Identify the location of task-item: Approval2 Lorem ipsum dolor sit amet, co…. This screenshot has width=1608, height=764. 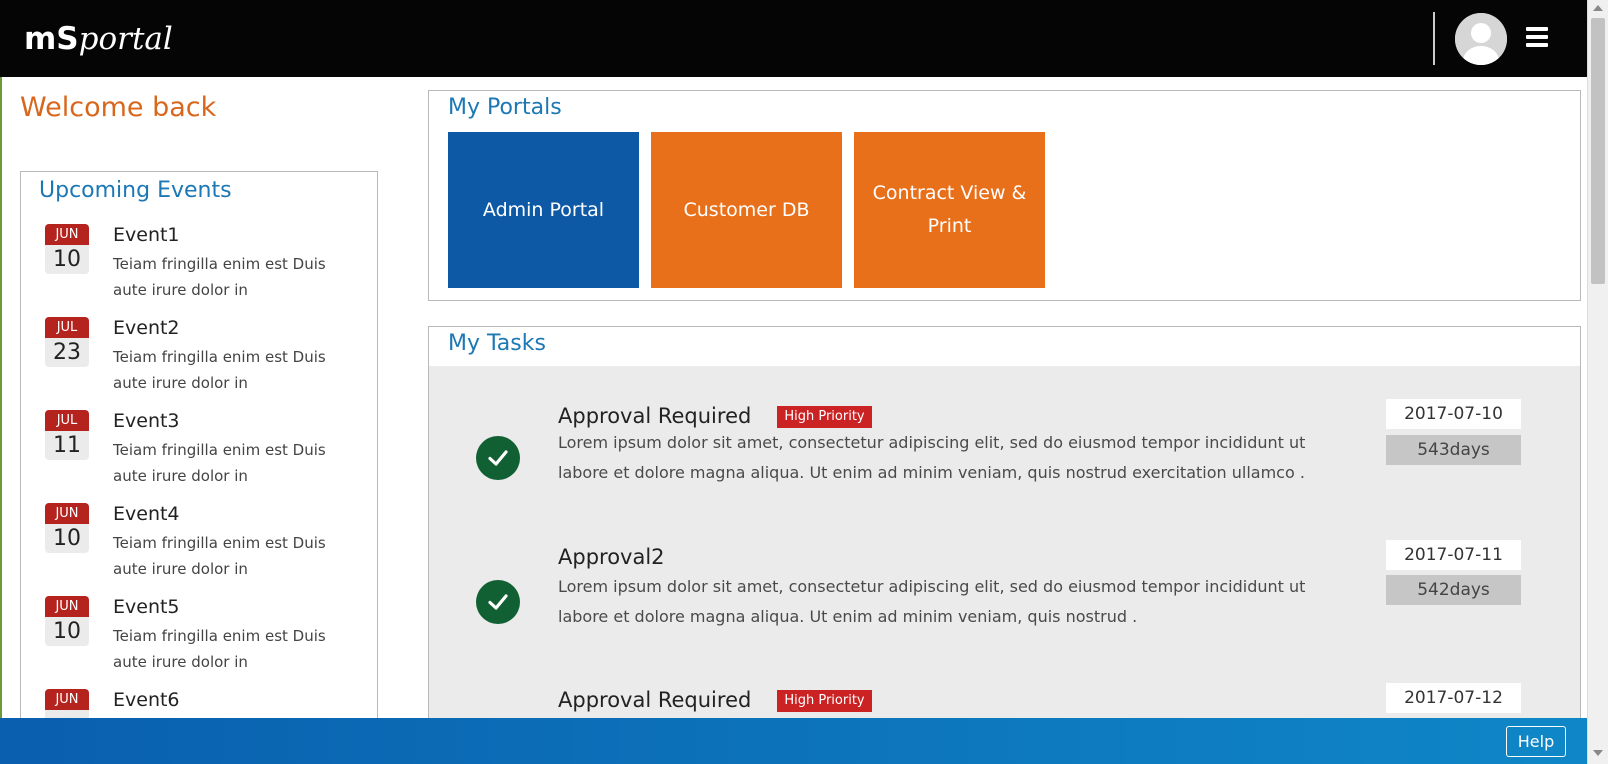
(1004, 580).